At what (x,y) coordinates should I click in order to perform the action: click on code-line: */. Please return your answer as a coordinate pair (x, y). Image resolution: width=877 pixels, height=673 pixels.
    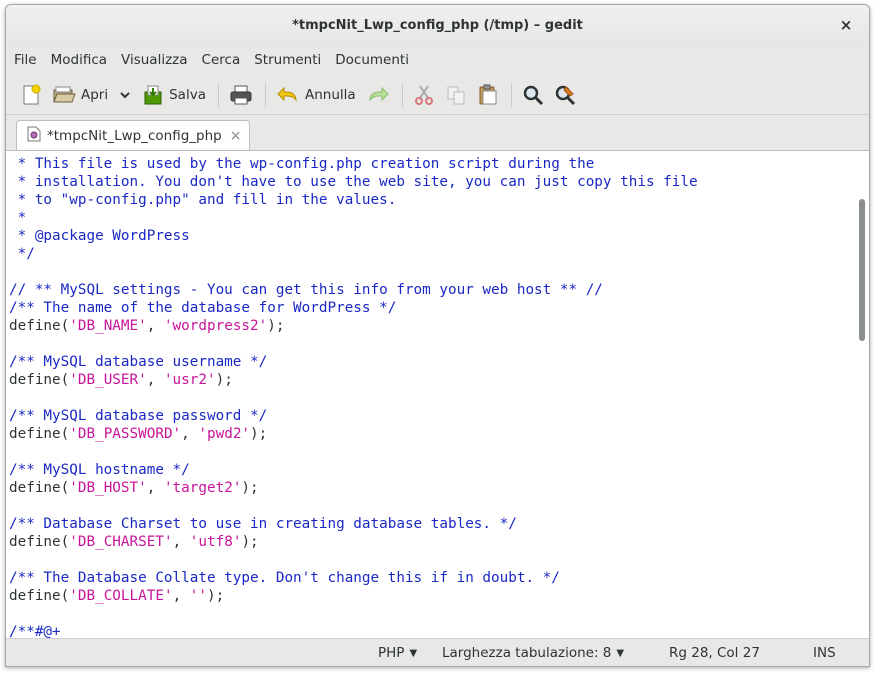
    Looking at the image, I should click on (353, 254).